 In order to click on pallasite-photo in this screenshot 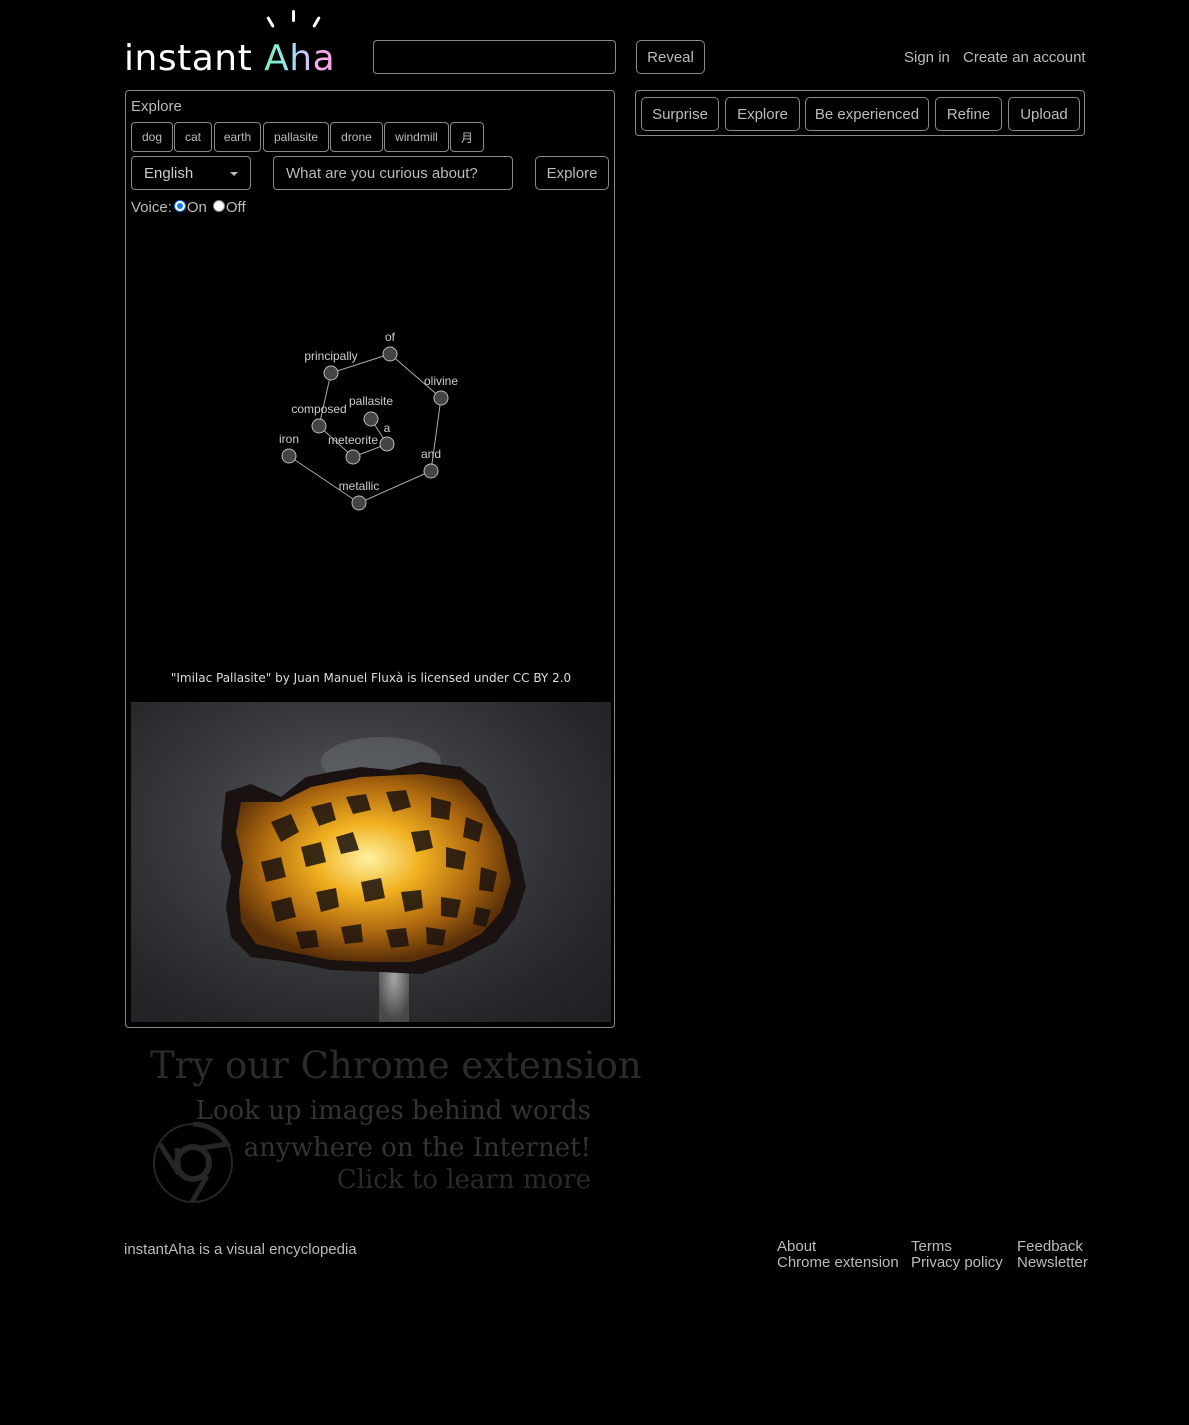, I will do `click(371, 862)`.